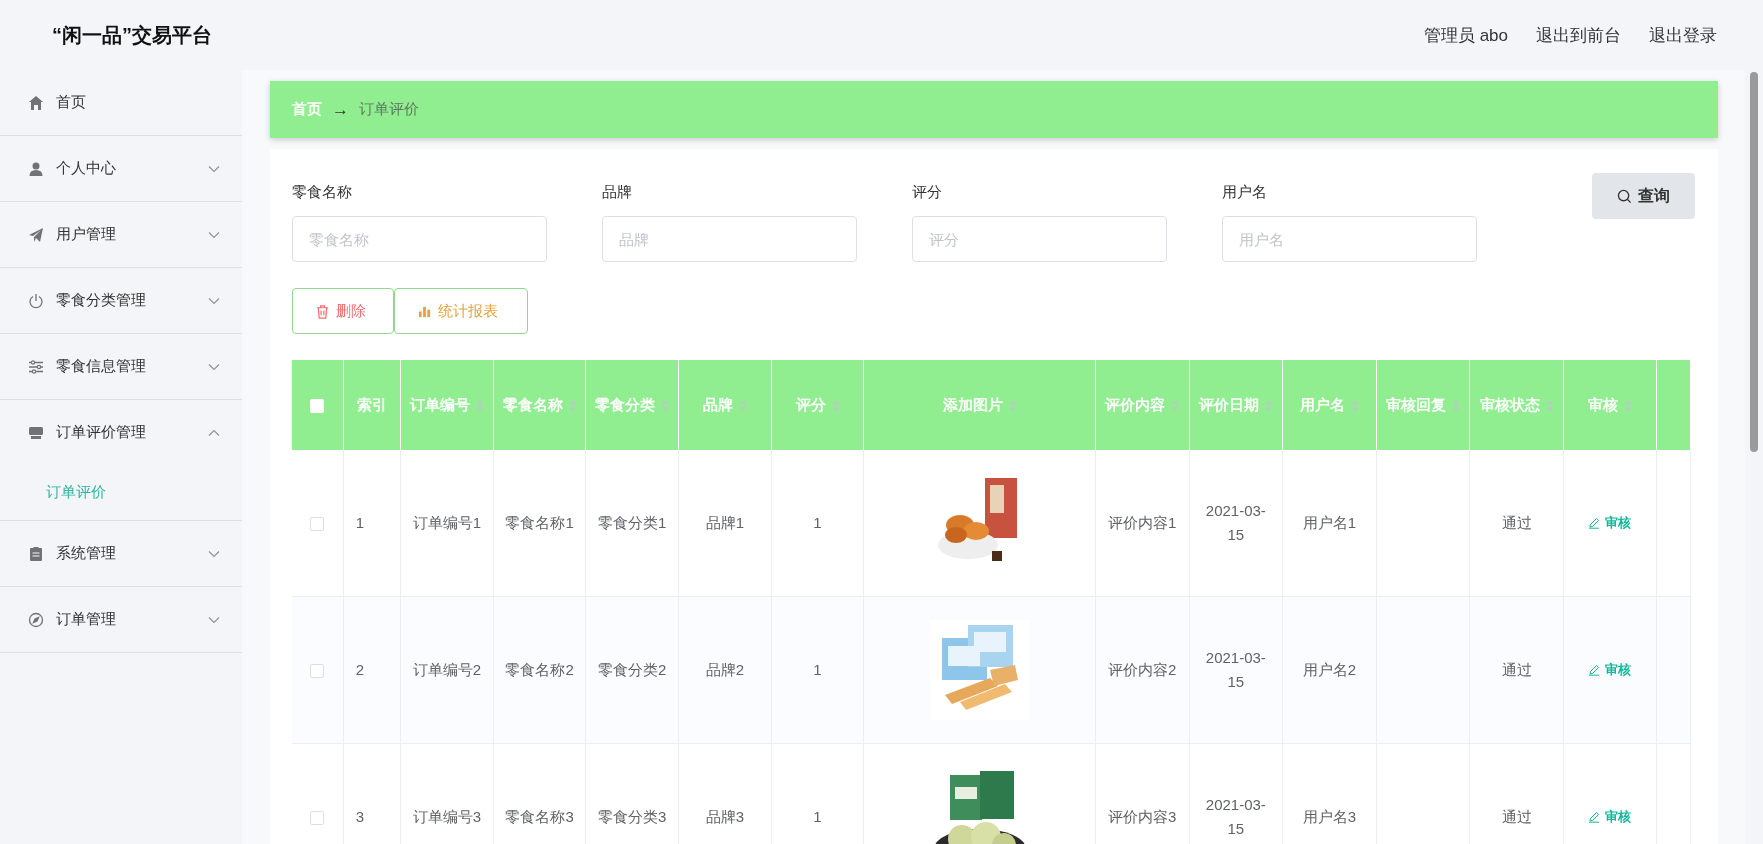  Describe the element at coordinates (389, 109) in the screenshot. I see `breadcrumb-item: 订单评价` at that location.